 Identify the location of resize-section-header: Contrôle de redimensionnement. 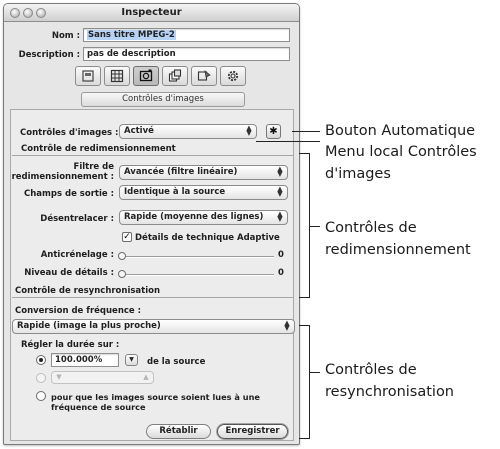
(98, 149).